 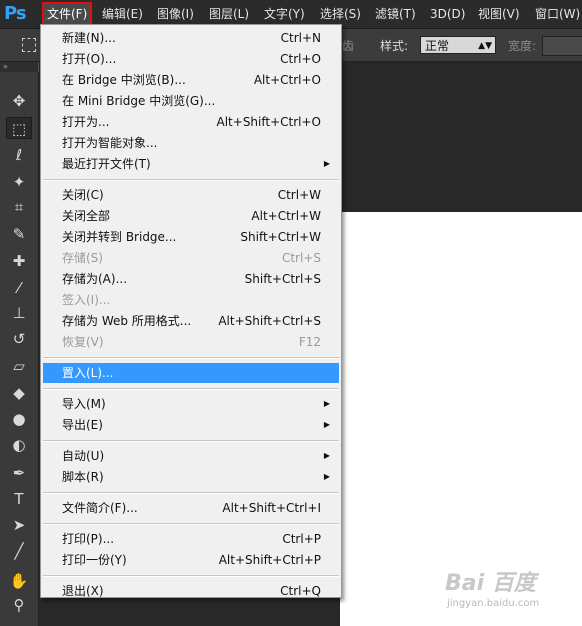 I want to click on toolbar-collapse: », so click(x=19, y=67).